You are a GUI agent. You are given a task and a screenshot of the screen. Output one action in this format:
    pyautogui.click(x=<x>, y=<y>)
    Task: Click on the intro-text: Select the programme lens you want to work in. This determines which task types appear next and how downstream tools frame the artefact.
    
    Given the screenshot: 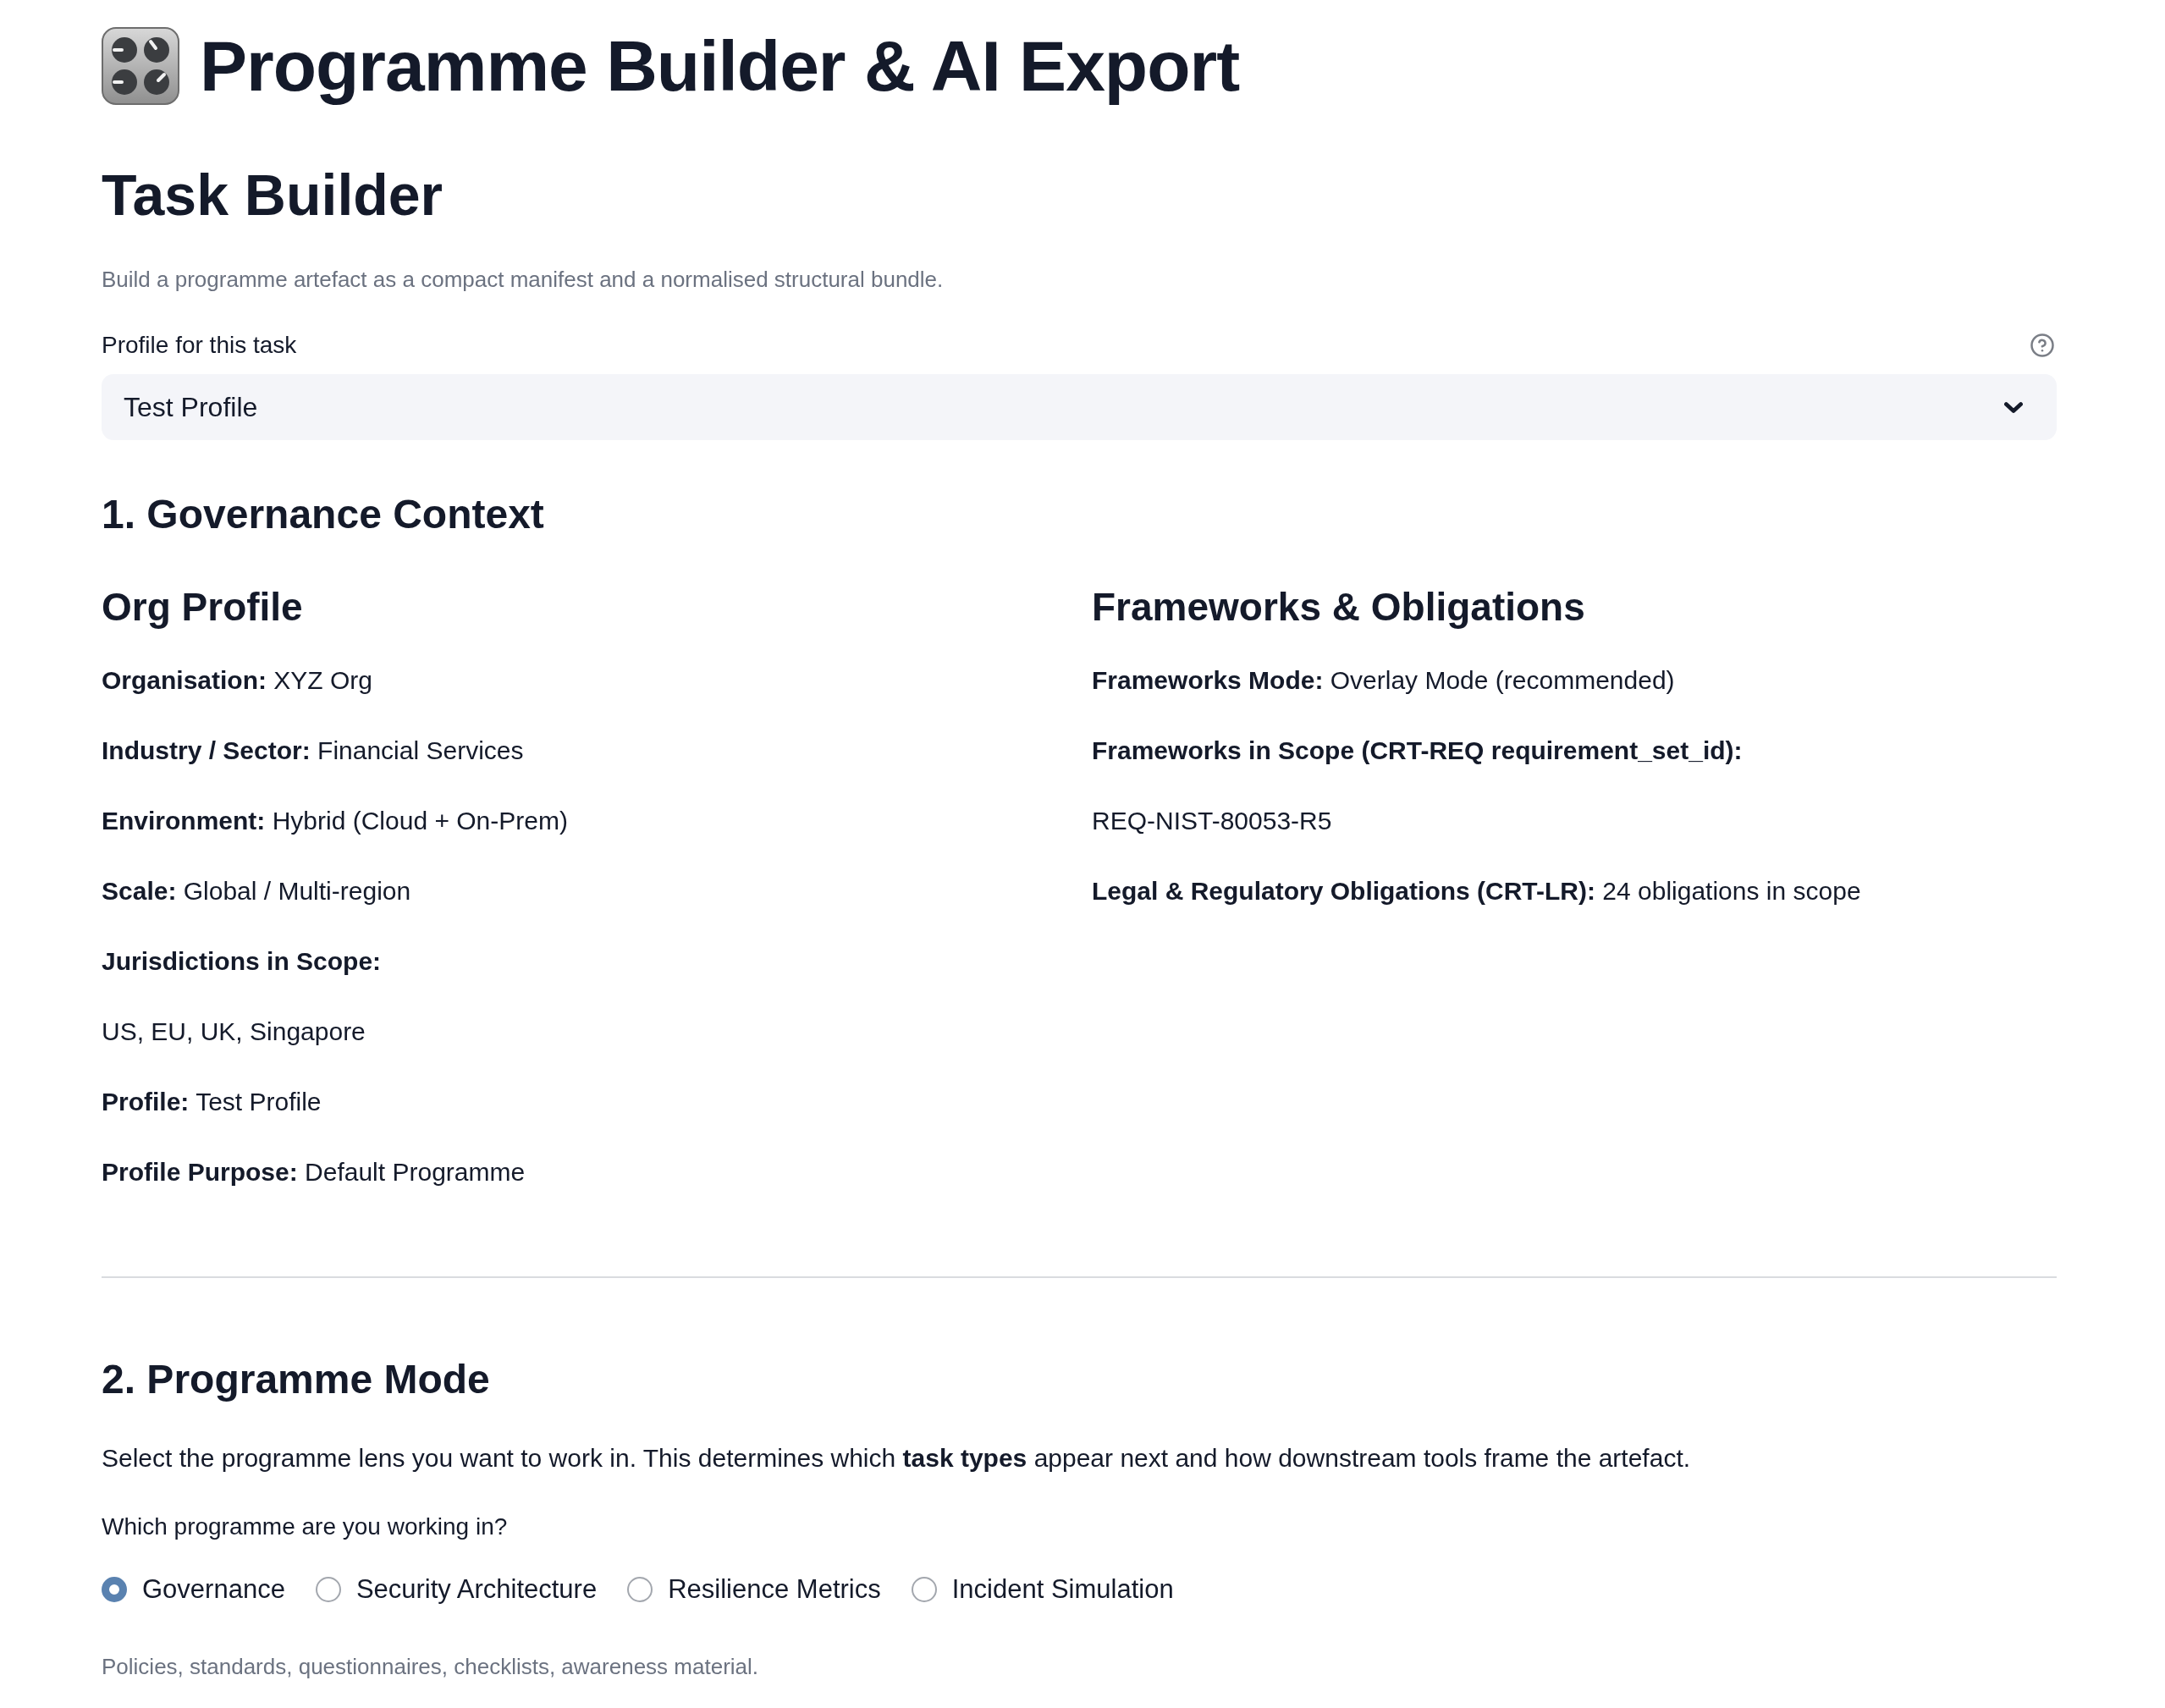 What is the action you would take?
    pyautogui.click(x=897, y=1458)
    